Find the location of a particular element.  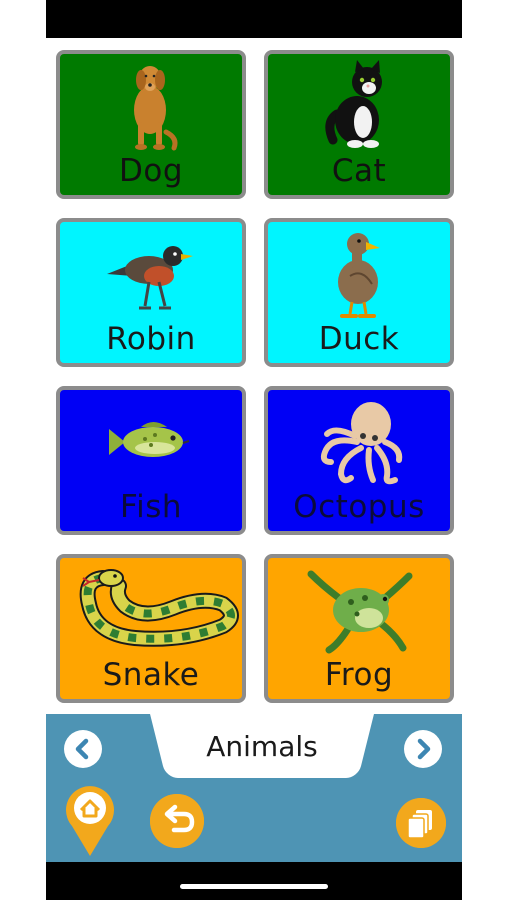

tile-label: Robin is located at coordinates (151, 339).